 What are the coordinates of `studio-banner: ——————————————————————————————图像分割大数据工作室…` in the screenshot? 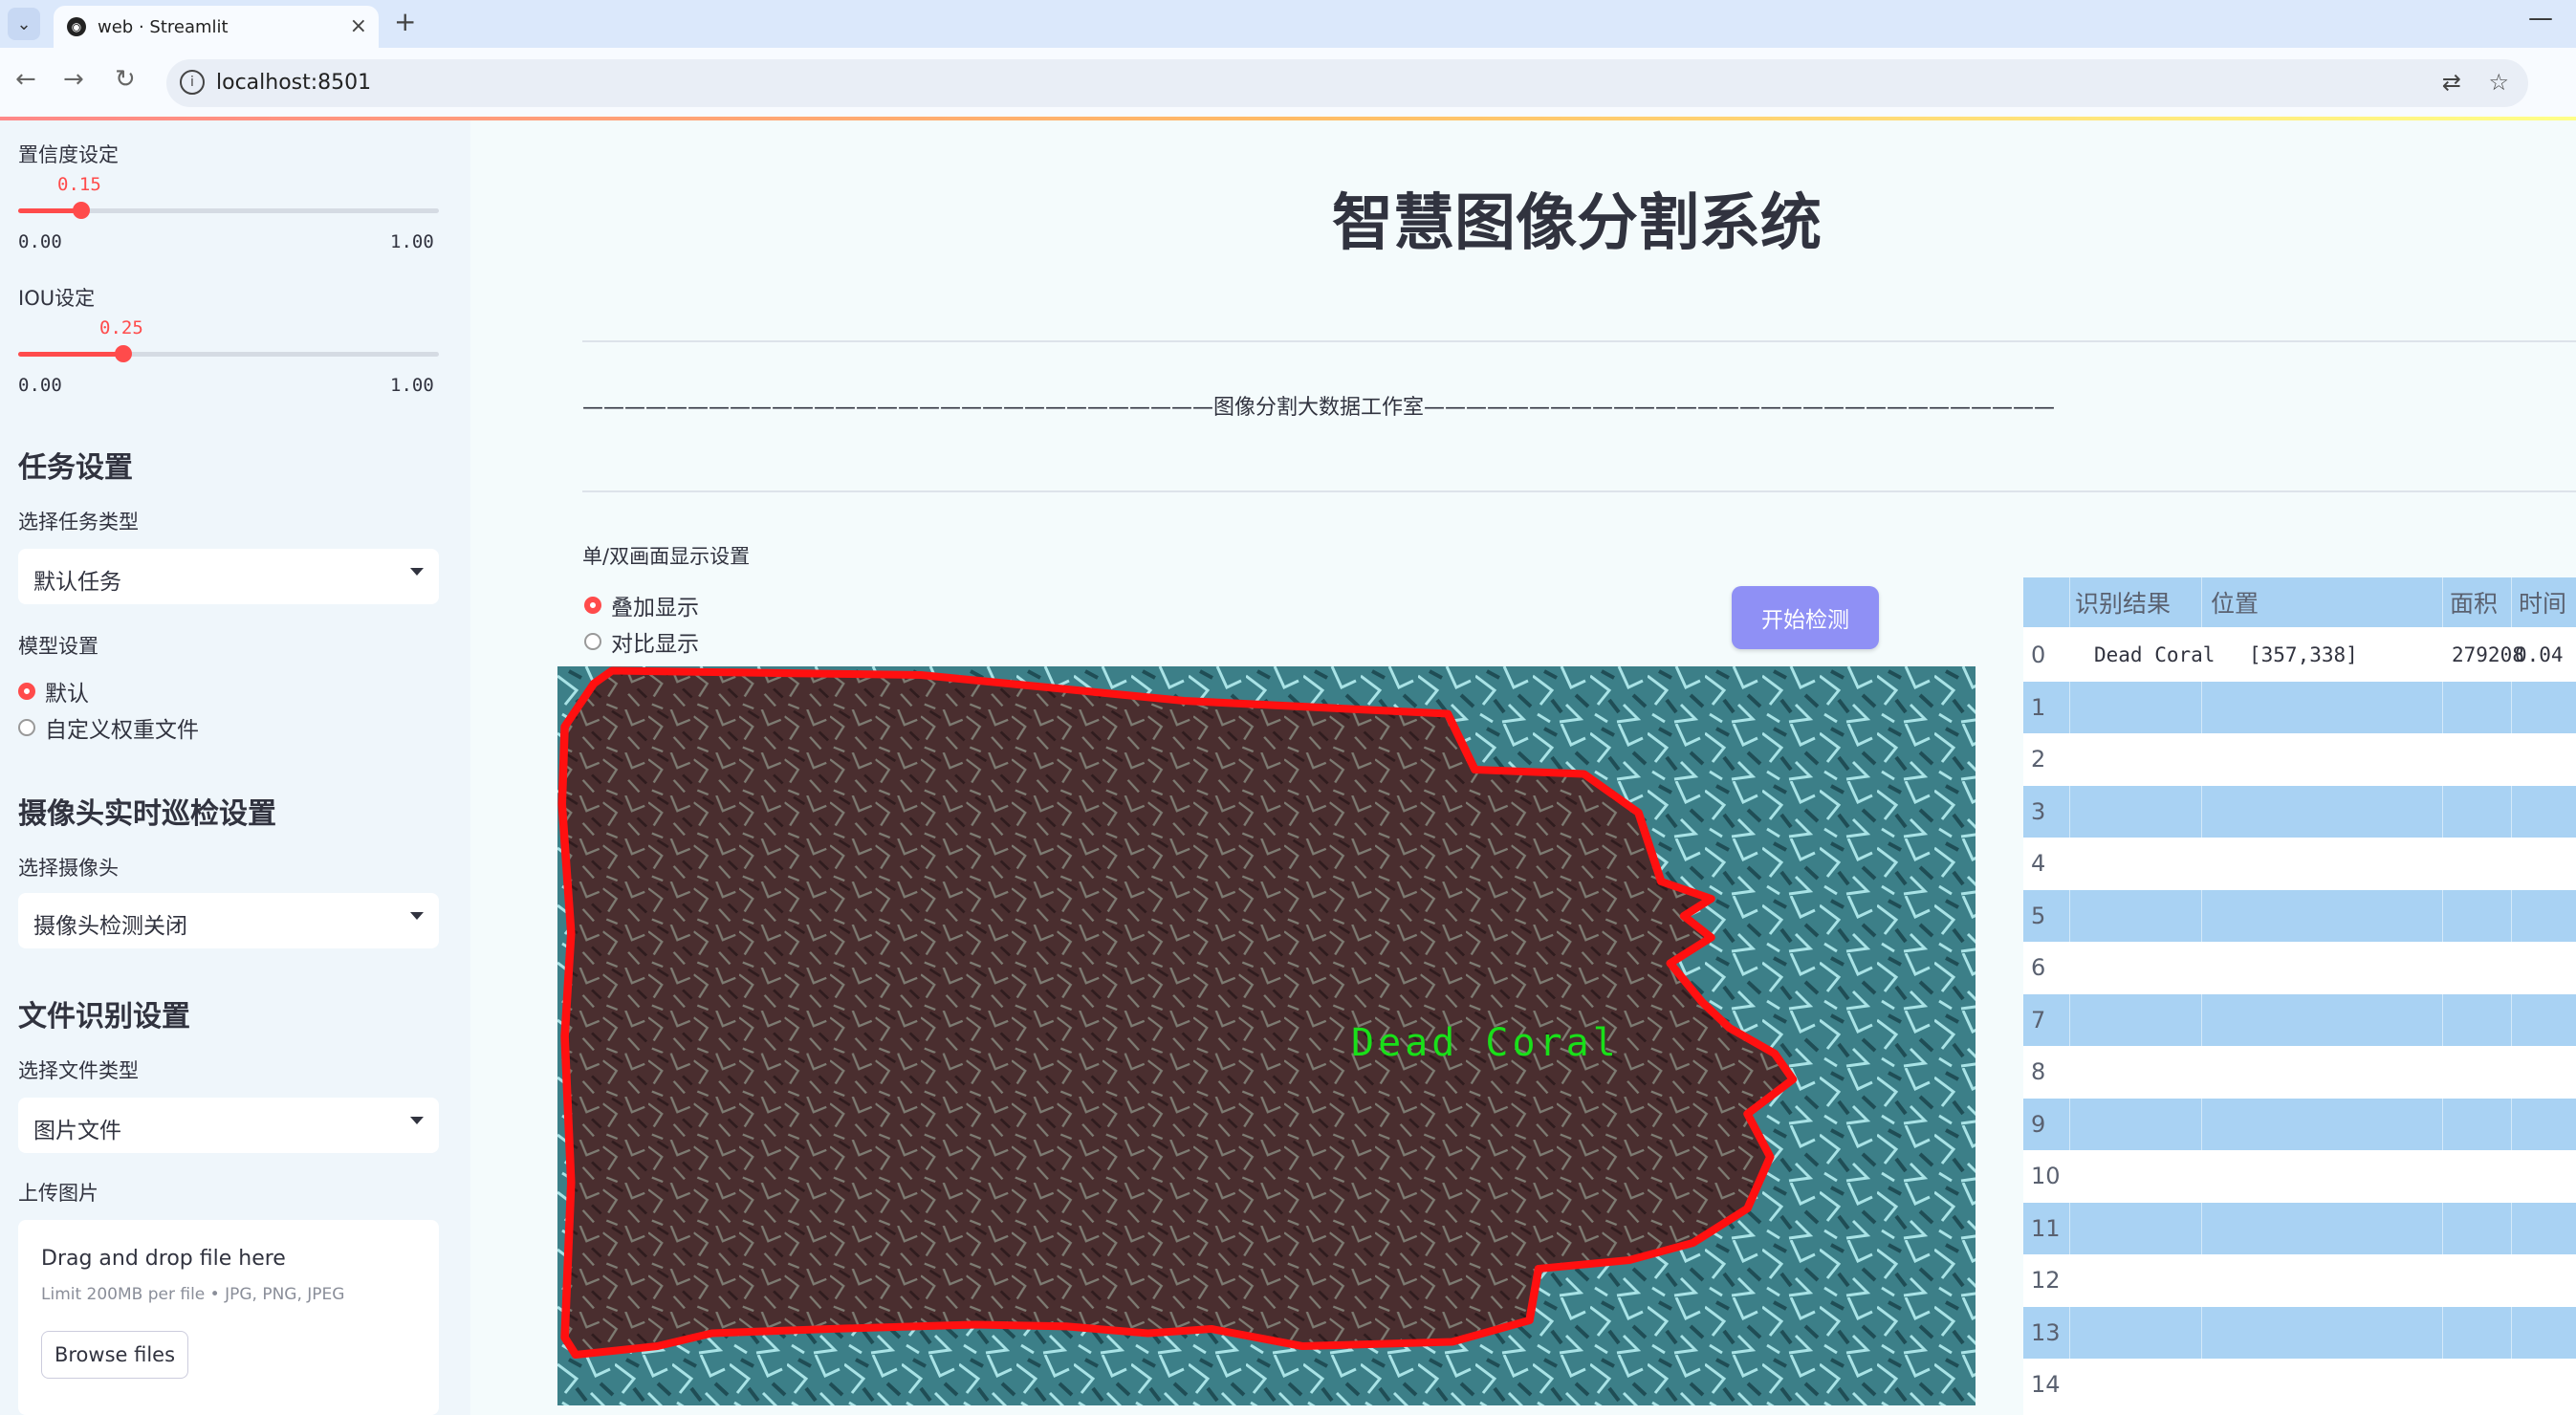 It's located at (1319, 408).